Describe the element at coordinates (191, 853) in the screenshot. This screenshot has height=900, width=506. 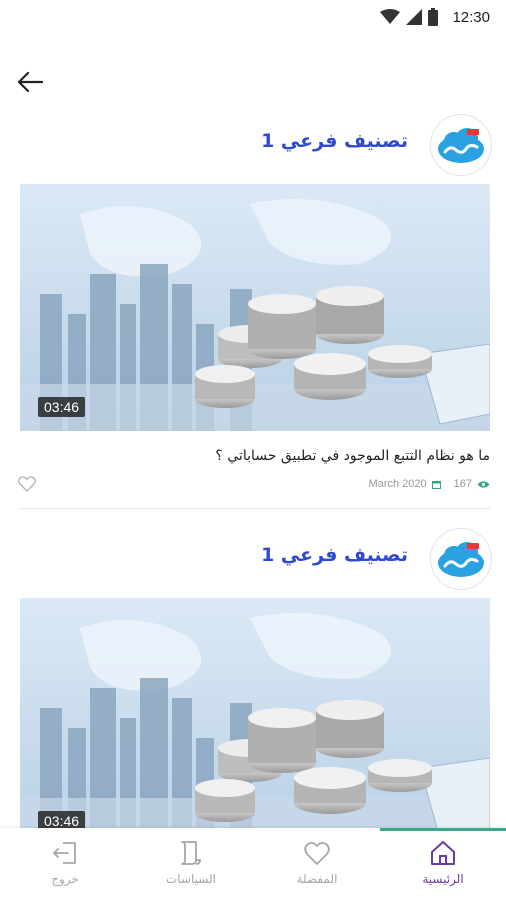
I see `document-icon` at that location.